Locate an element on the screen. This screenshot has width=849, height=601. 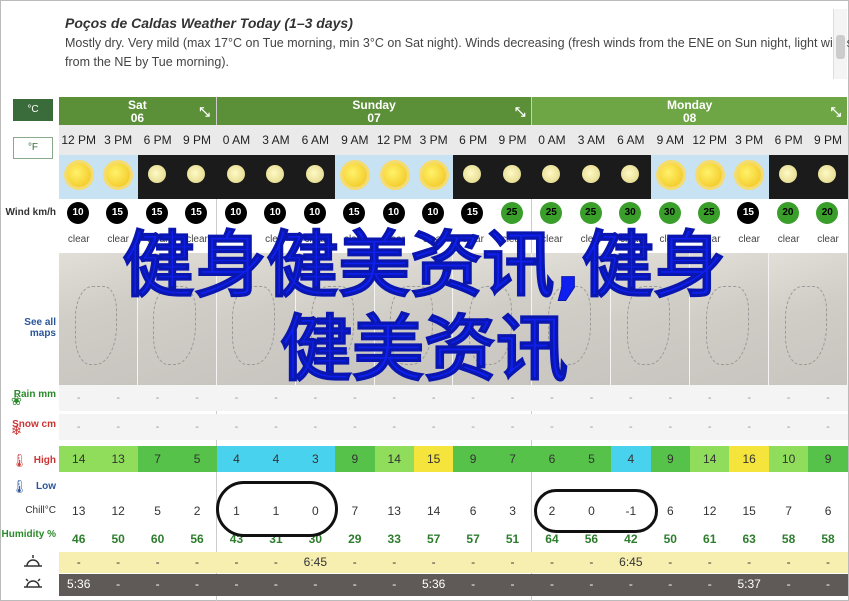
high-cell: 13 is located at coordinates (118, 459).